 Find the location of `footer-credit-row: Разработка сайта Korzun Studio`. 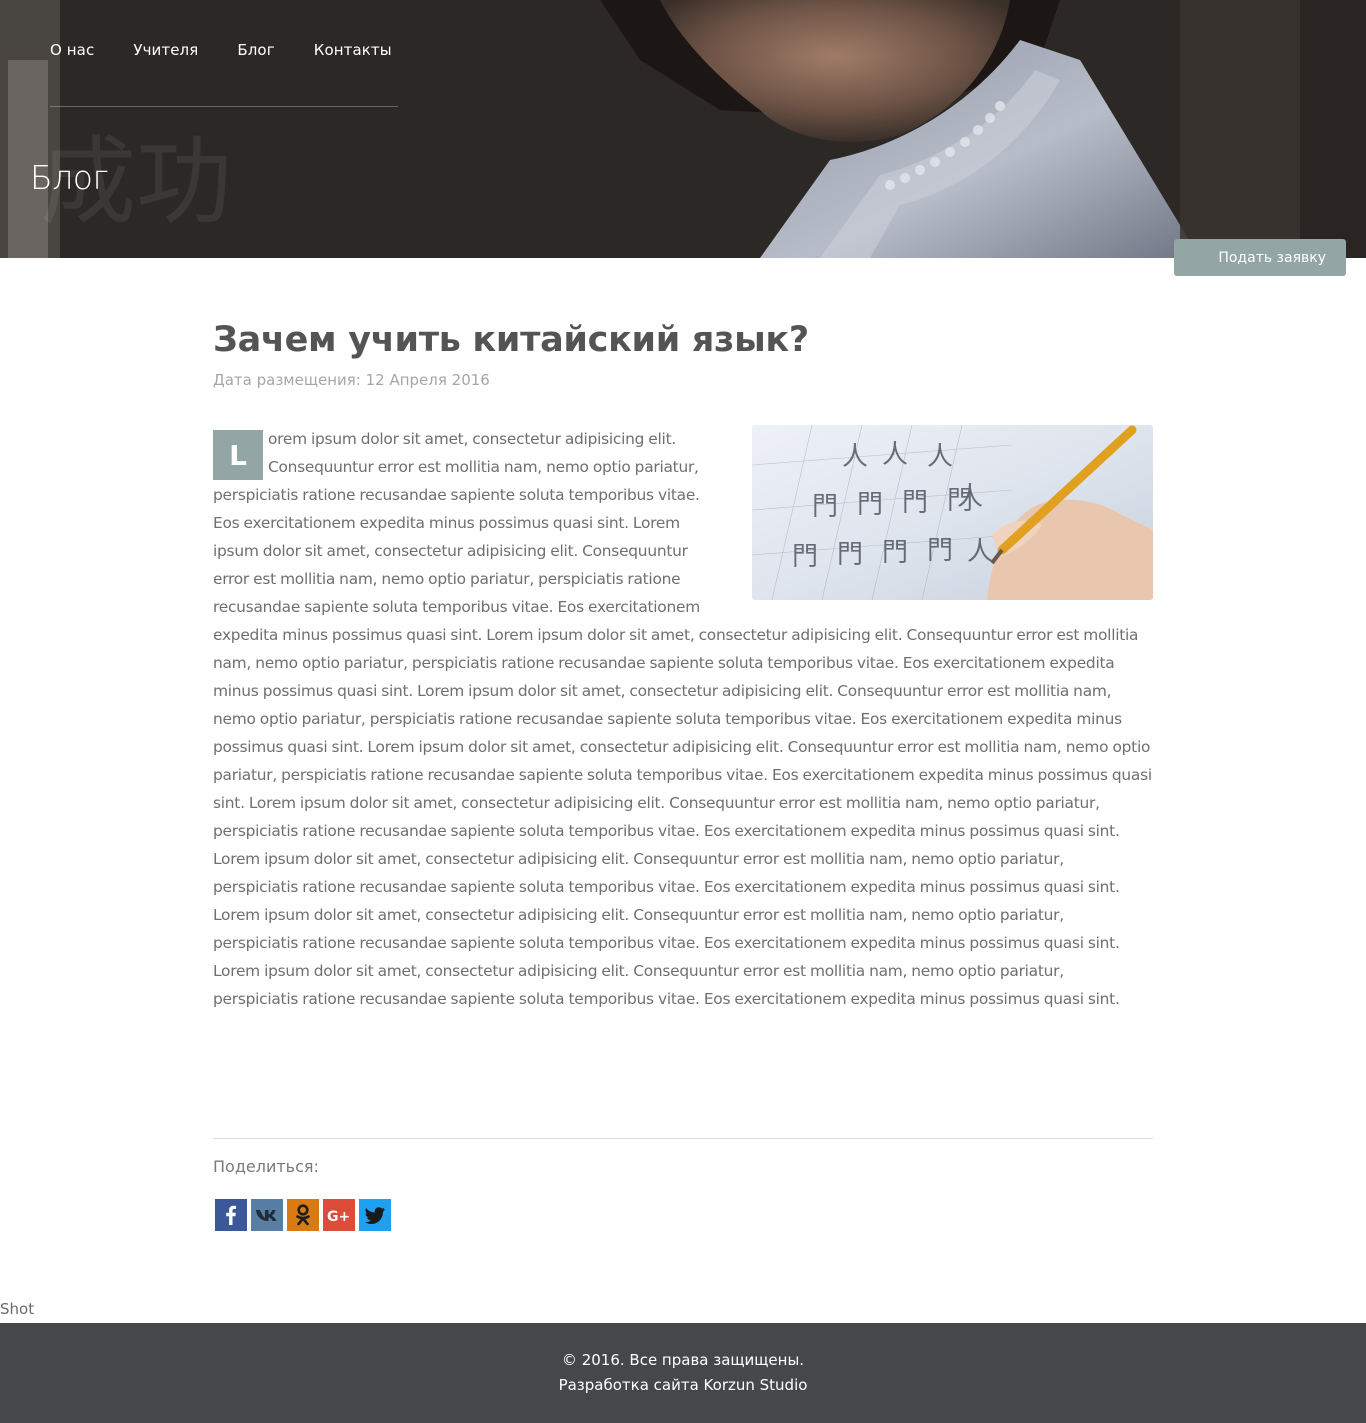

footer-credit-row: Разработка сайта Korzun Studio is located at coordinates (683, 1385).